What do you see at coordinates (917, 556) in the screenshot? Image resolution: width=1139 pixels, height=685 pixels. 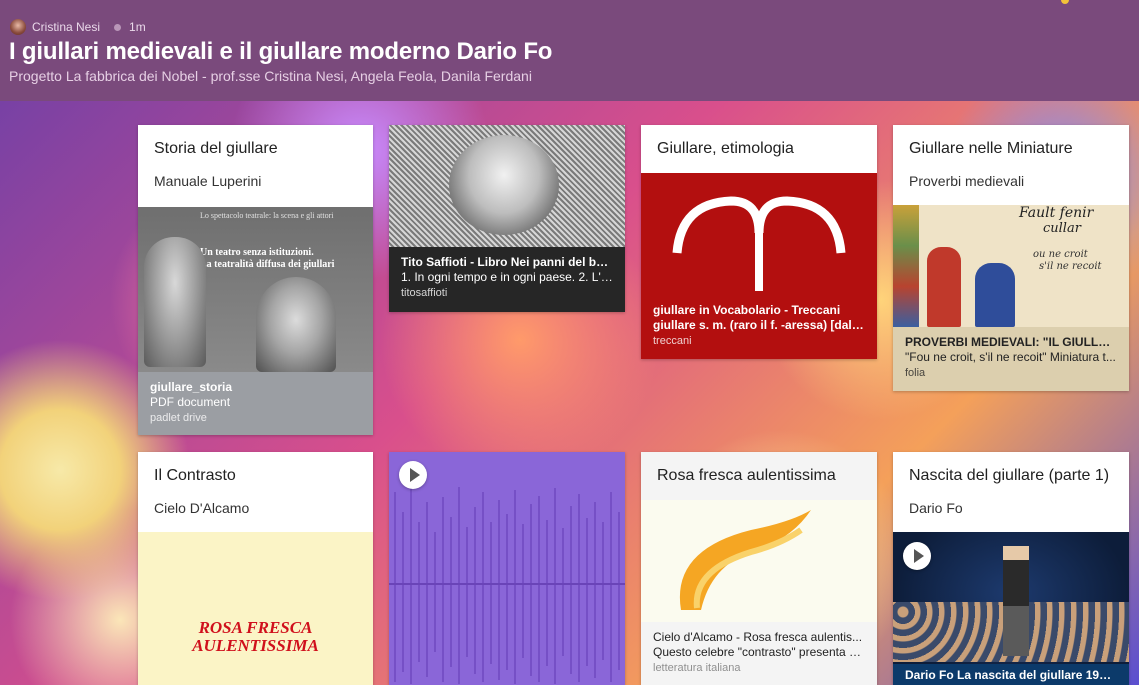 I see `video-play-icon` at bounding box center [917, 556].